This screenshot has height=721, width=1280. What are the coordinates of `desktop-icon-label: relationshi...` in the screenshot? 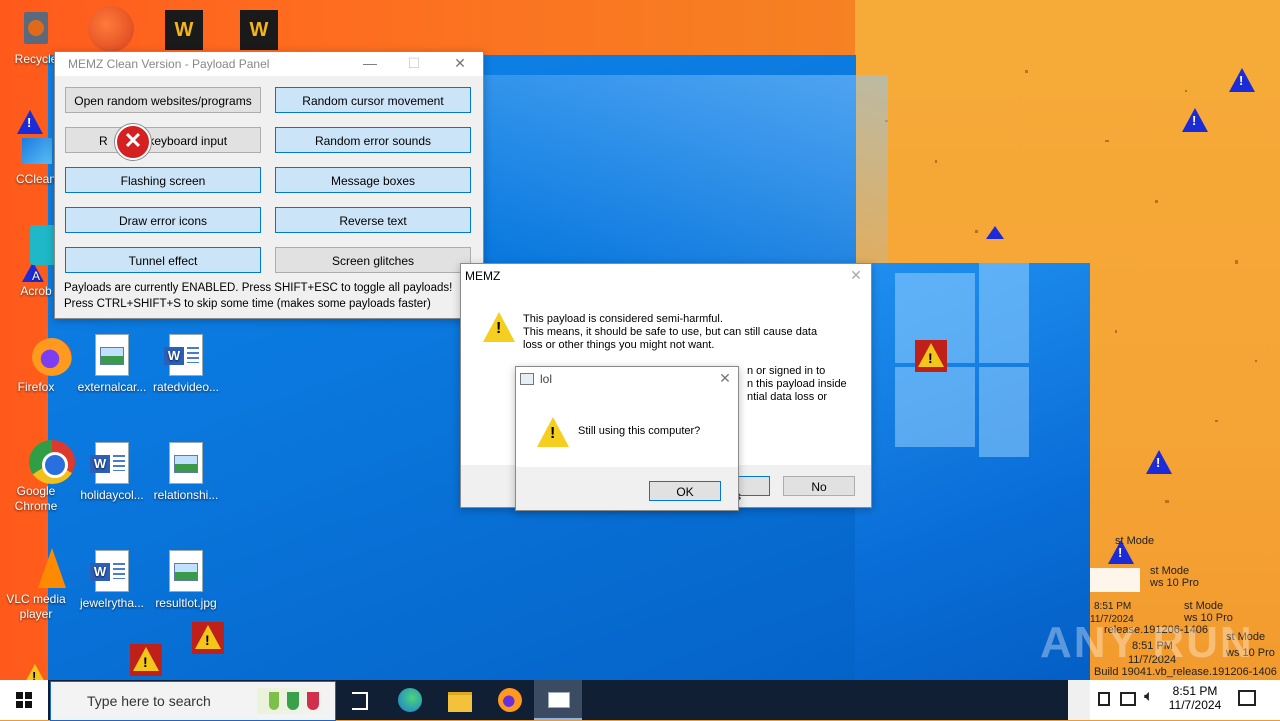 It's located at (186, 495).